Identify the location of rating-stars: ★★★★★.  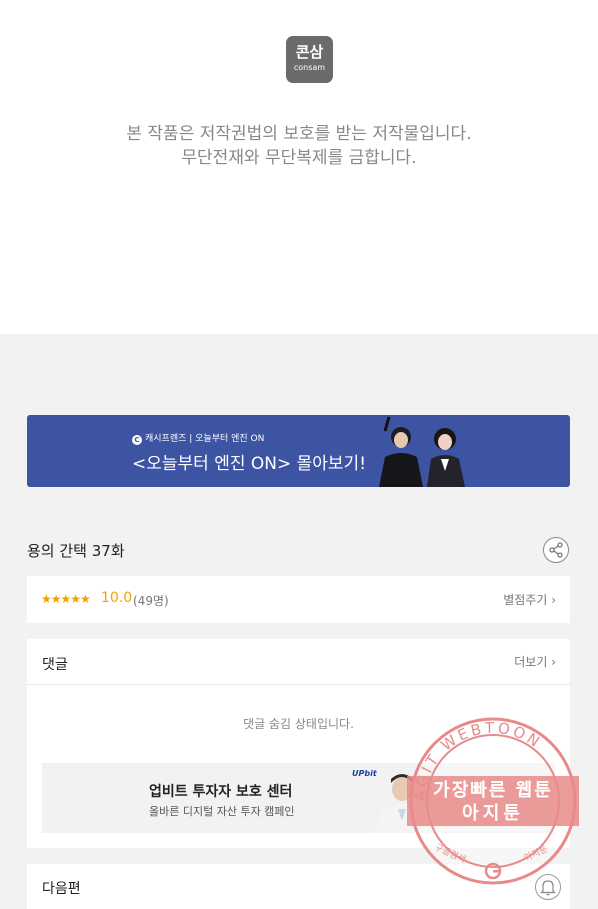
(66, 599).